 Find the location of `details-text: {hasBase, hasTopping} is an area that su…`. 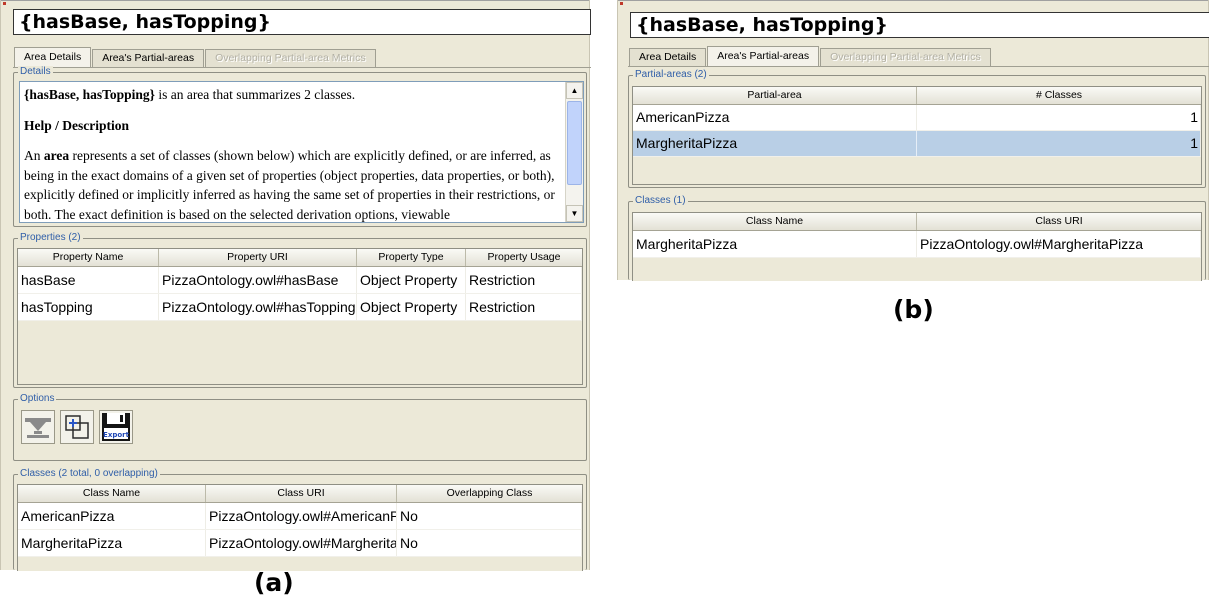

details-text: {hasBase, hasTopping} is an area that su… is located at coordinates (301, 152).